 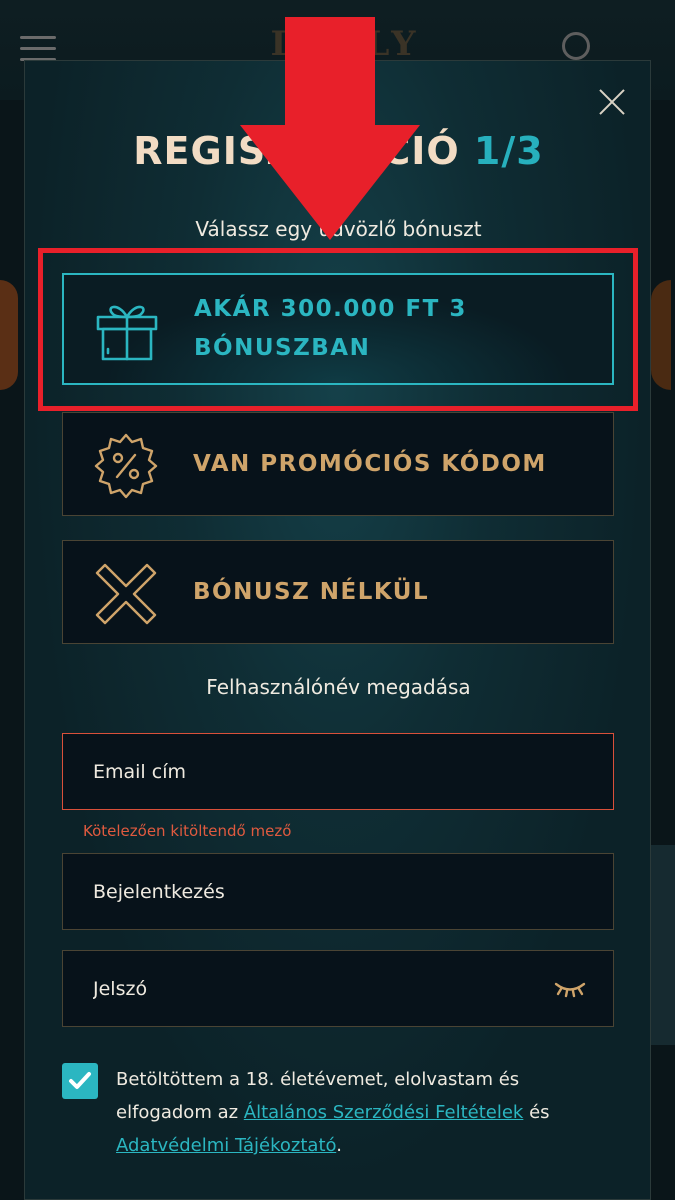 What do you see at coordinates (226, 1145) in the screenshot?
I see `privacy-link: Adatvédelmi Tájékoztató` at bounding box center [226, 1145].